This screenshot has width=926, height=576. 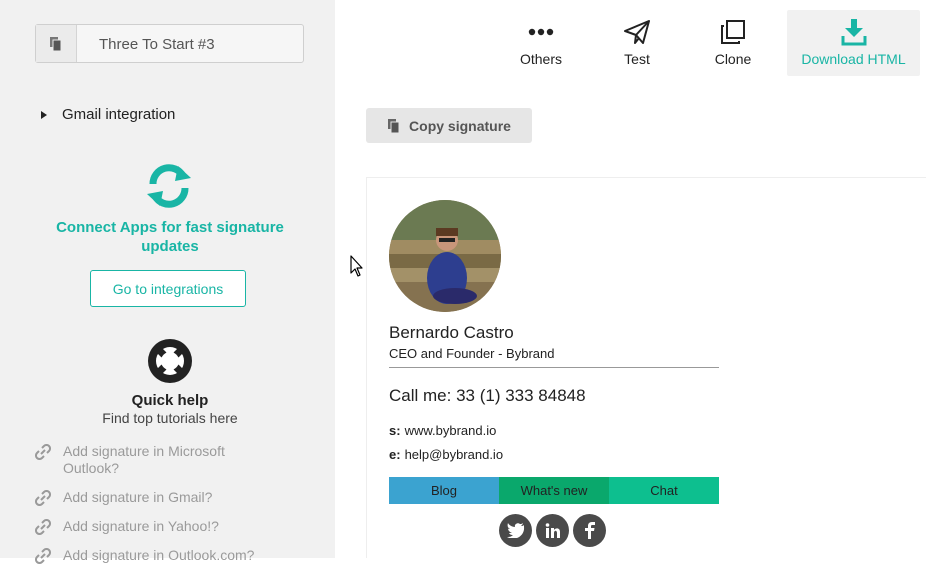 I want to click on go-to-integrations-button: Go to integrations, so click(x=168, y=288).